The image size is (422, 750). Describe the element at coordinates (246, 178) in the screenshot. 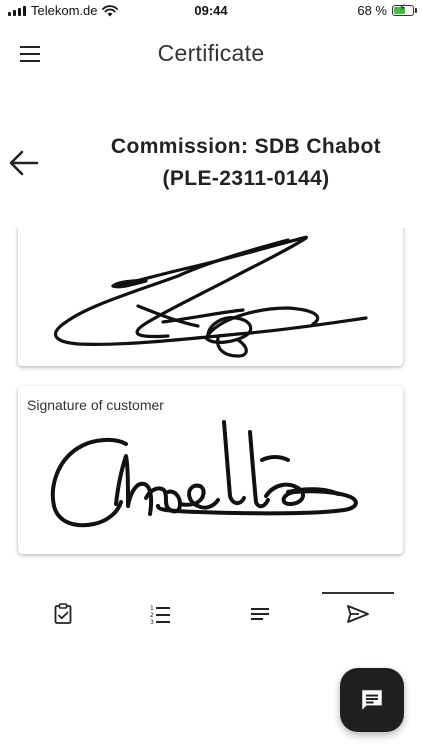

I see `commission-number: (PLE-2311-0144)` at that location.